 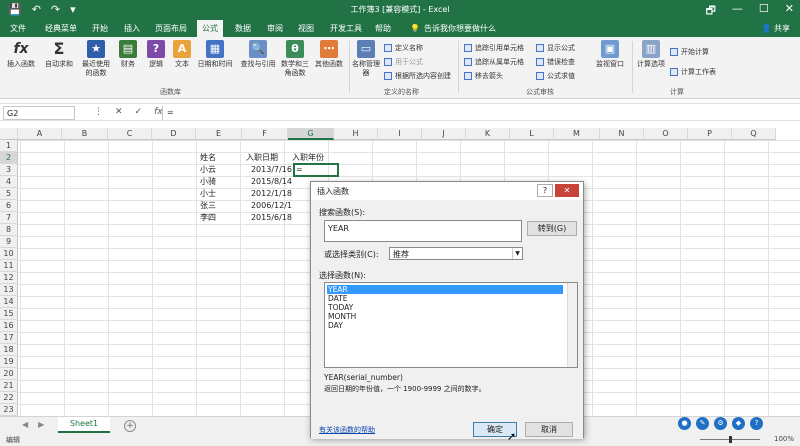 What do you see at coordinates (61, 28) in the screenshot?
I see `tab-classic-menu: 经典菜单` at bounding box center [61, 28].